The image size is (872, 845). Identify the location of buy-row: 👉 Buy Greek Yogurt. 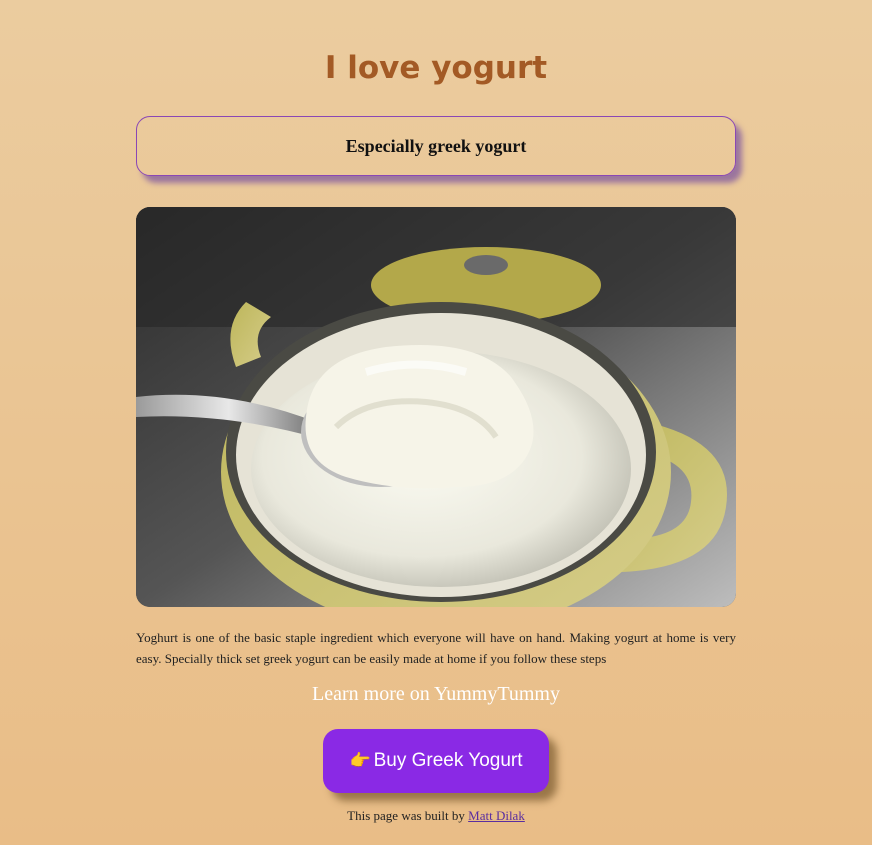
(436, 761).